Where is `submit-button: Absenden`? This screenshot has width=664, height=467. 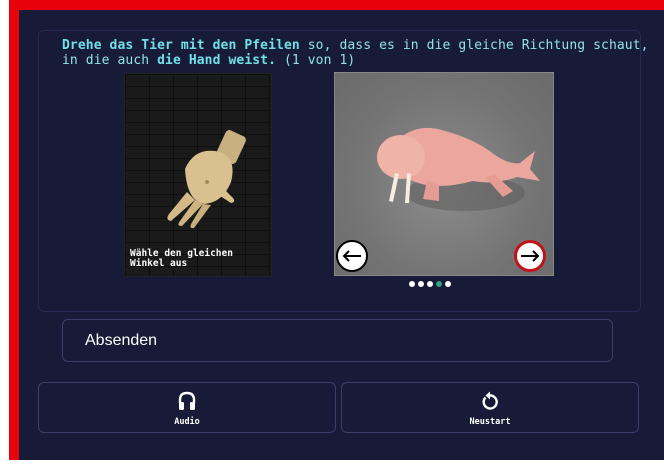
submit-button: Absenden is located at coordinates (337, 340).